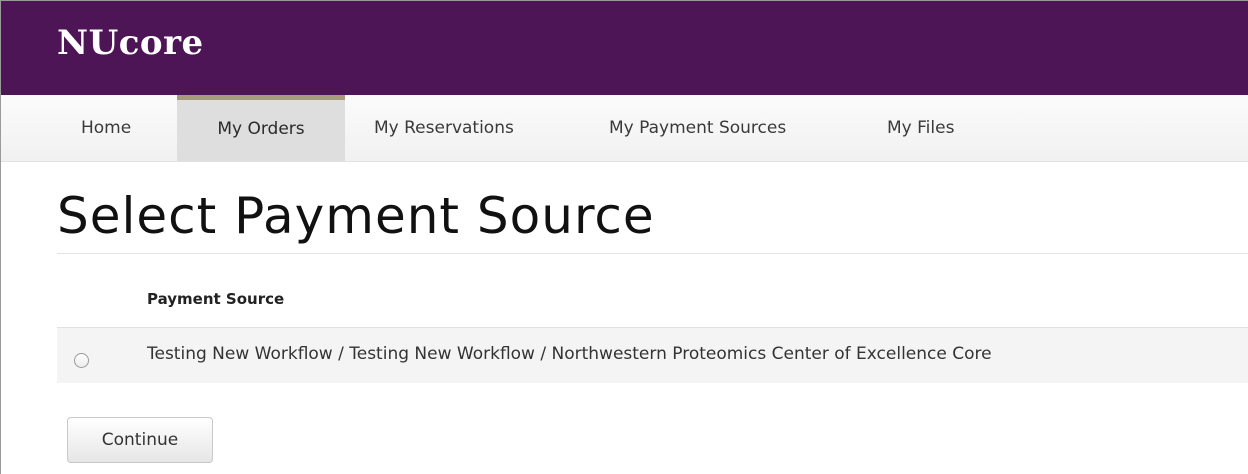 The height and width of the screenshot is (474, 1248). Describe the element at coordinates (356, 216) in the screenshot. I see `page-title: Select Payment Source` at that location.